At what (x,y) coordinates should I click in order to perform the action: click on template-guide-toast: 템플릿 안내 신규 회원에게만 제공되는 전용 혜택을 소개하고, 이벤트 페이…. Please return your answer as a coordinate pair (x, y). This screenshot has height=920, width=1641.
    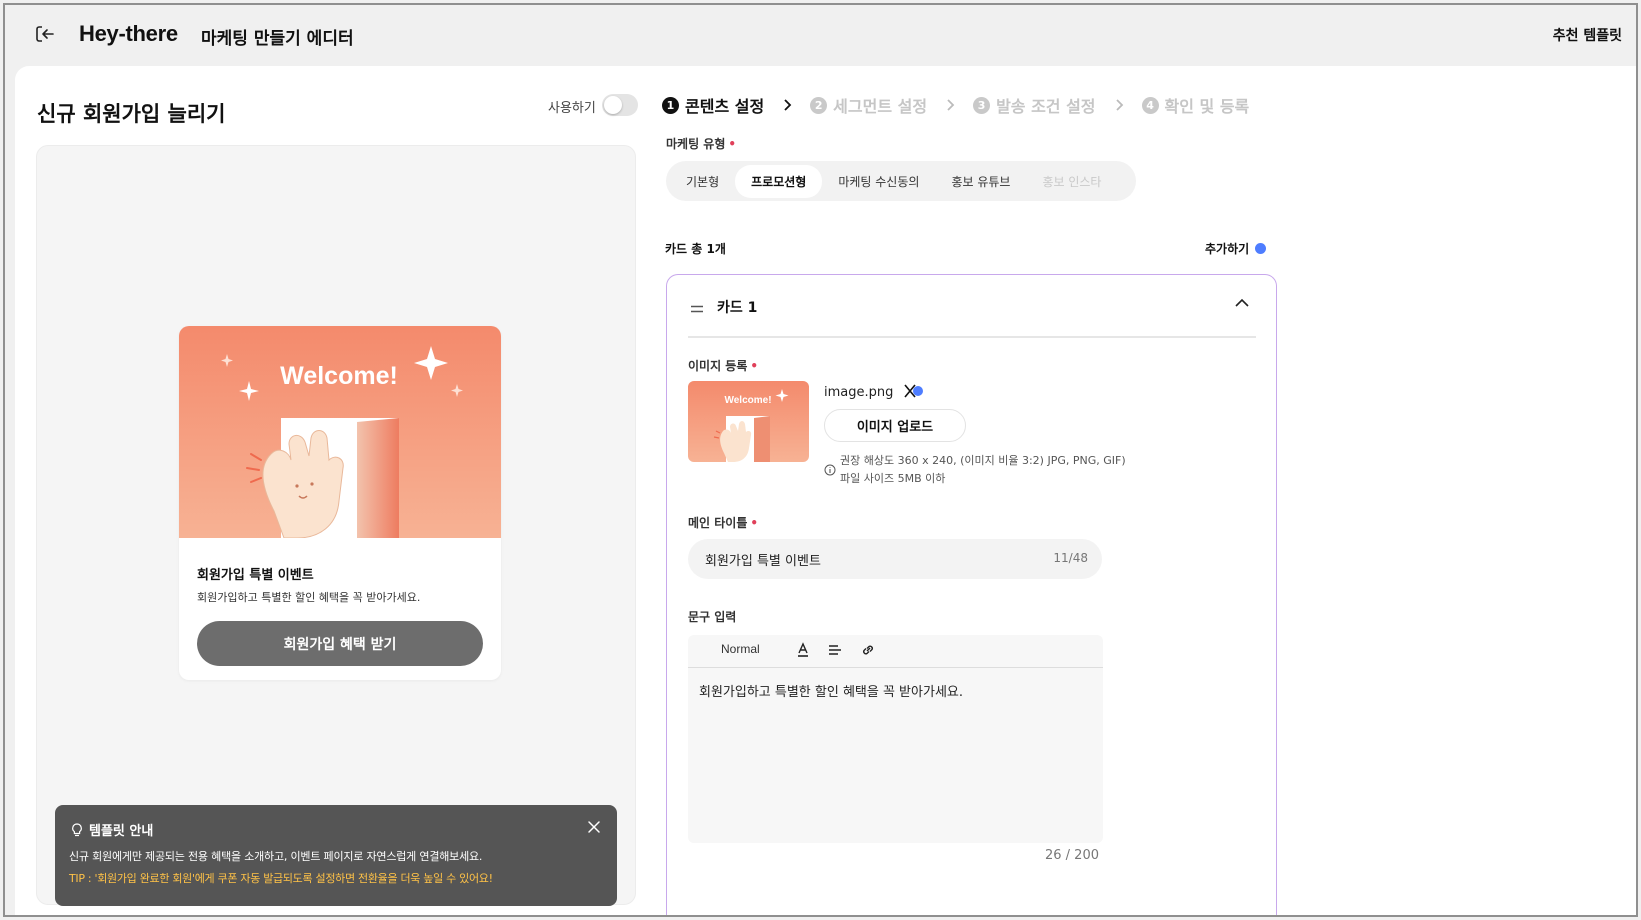
    Looking at the image, I should click on (336, 855).